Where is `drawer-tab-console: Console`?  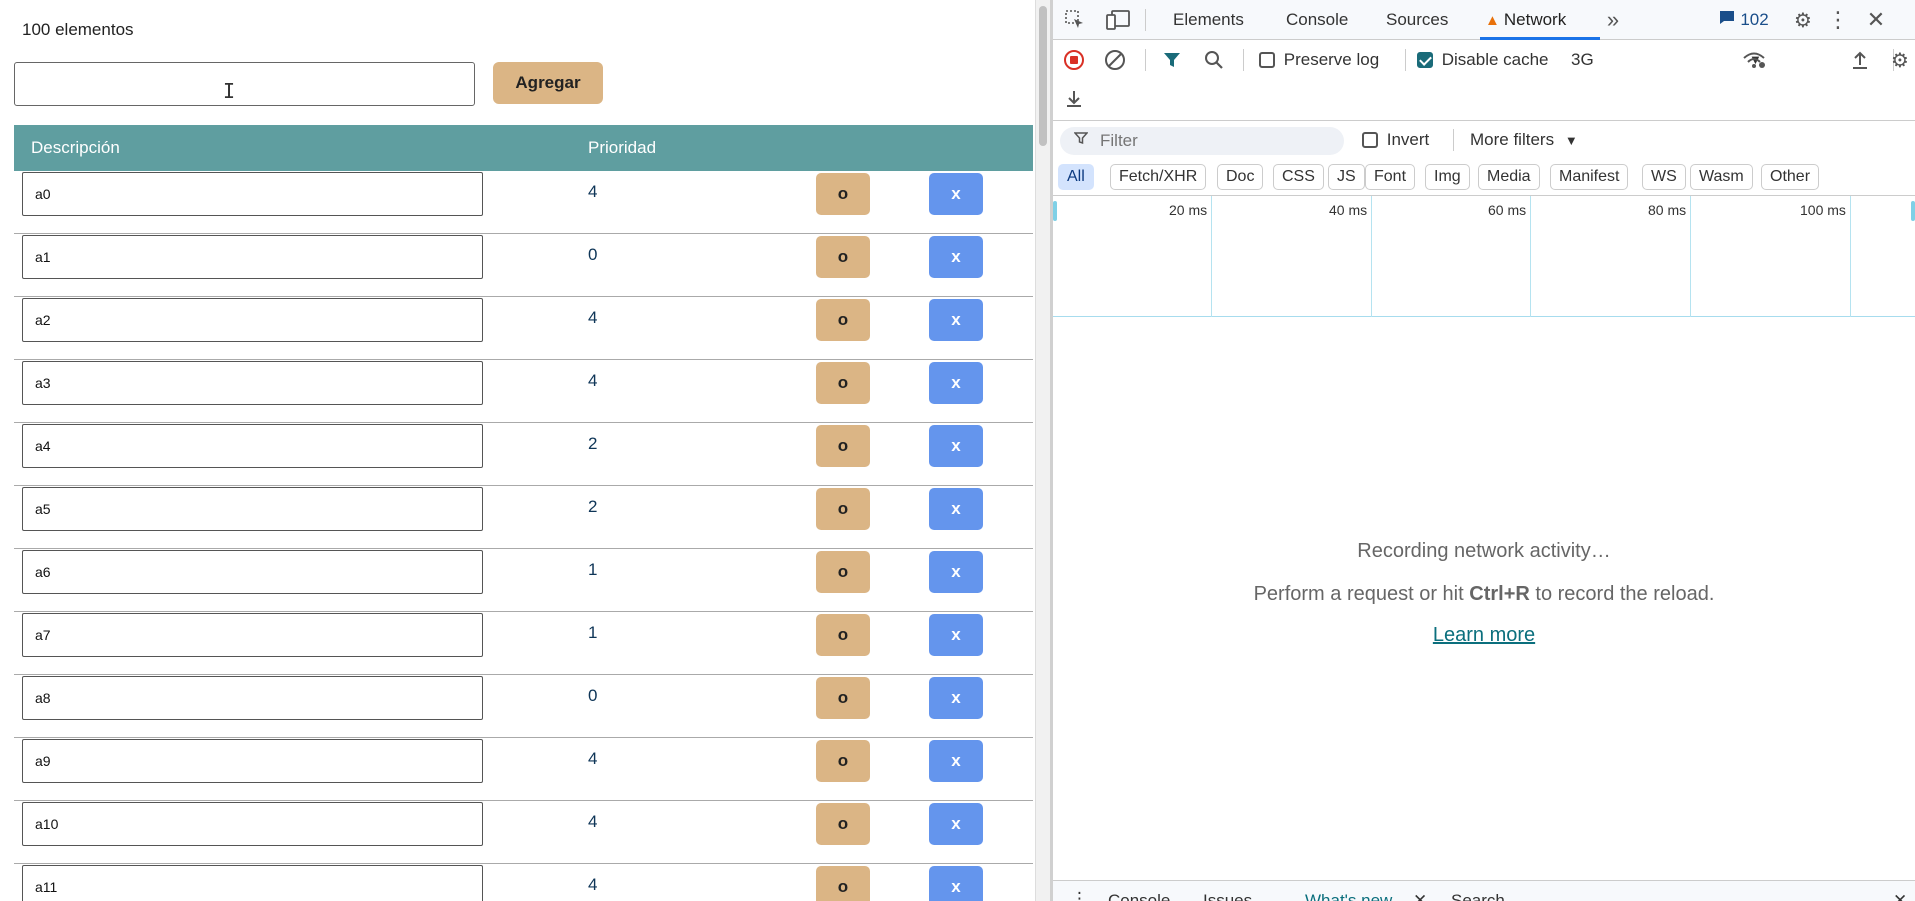 drawer-tab-console: Console is located at coordinates (1139, 896).